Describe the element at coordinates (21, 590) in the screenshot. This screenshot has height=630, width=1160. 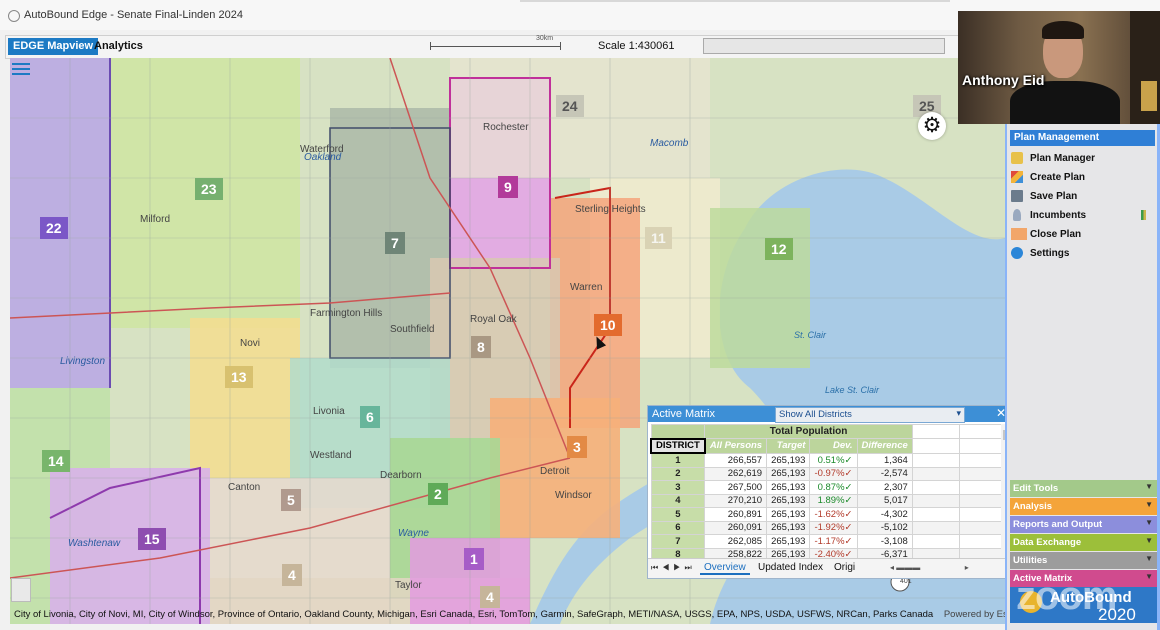
I see `basemap-toggle-icon` at that location.